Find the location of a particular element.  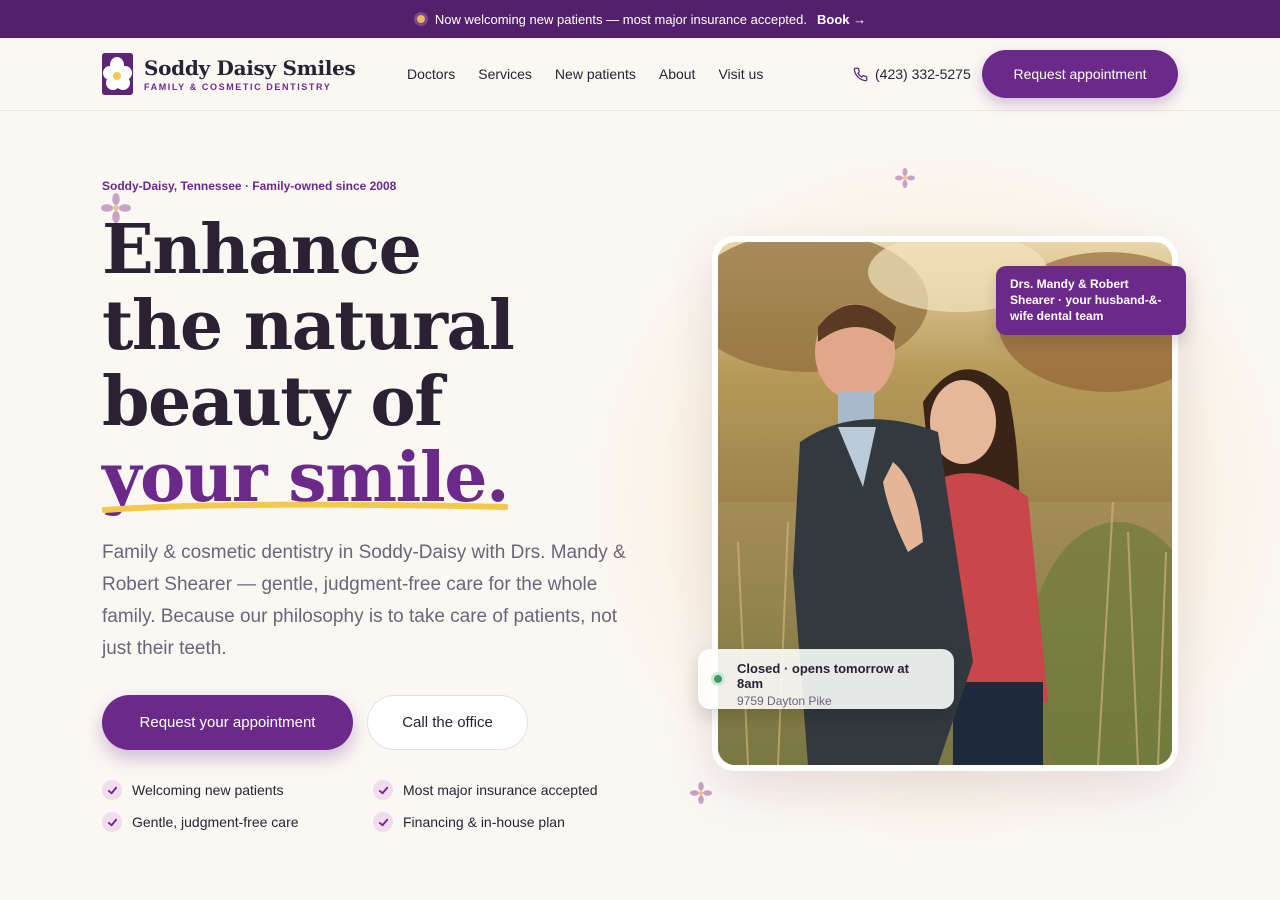

phone-icon is located at coordinates (860, 74).